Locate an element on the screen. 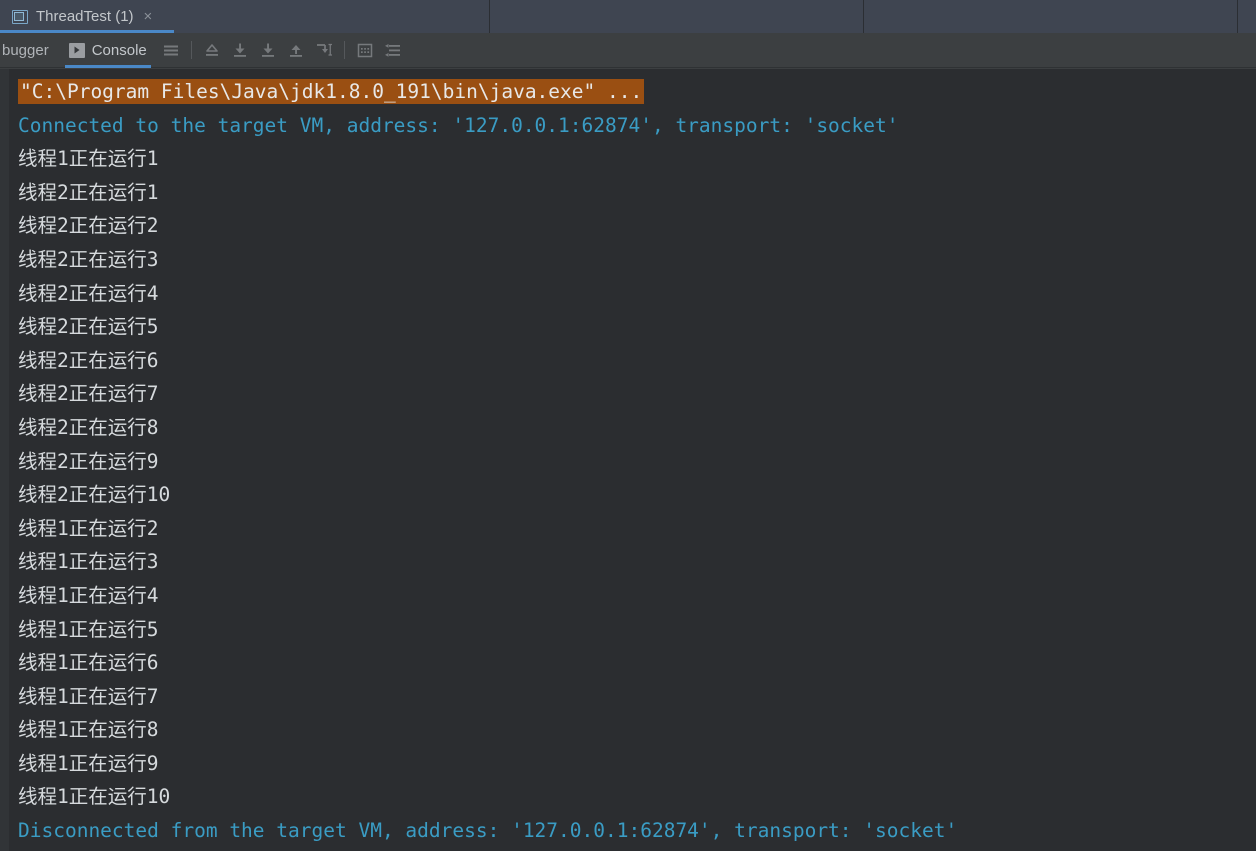  tab-panel-segment-1: ThreadTest (1) × is located at coordinates (245, 16).